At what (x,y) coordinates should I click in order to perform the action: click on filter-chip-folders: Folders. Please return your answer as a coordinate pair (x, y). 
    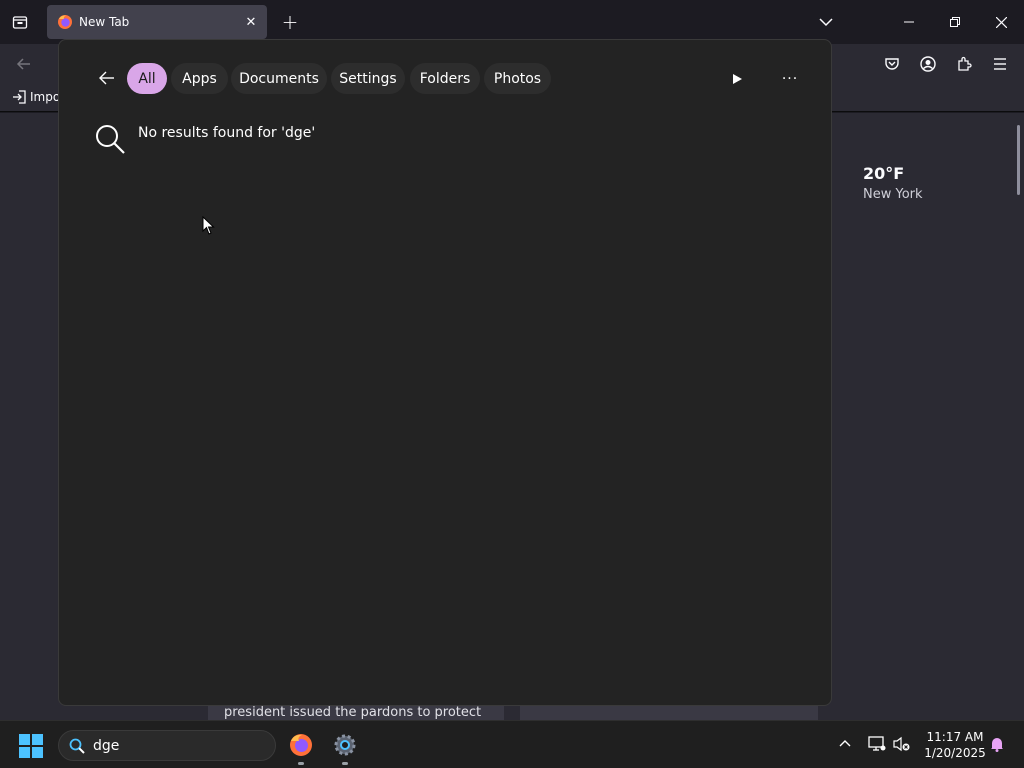
    Looking at the image, I should click on (445, 78).